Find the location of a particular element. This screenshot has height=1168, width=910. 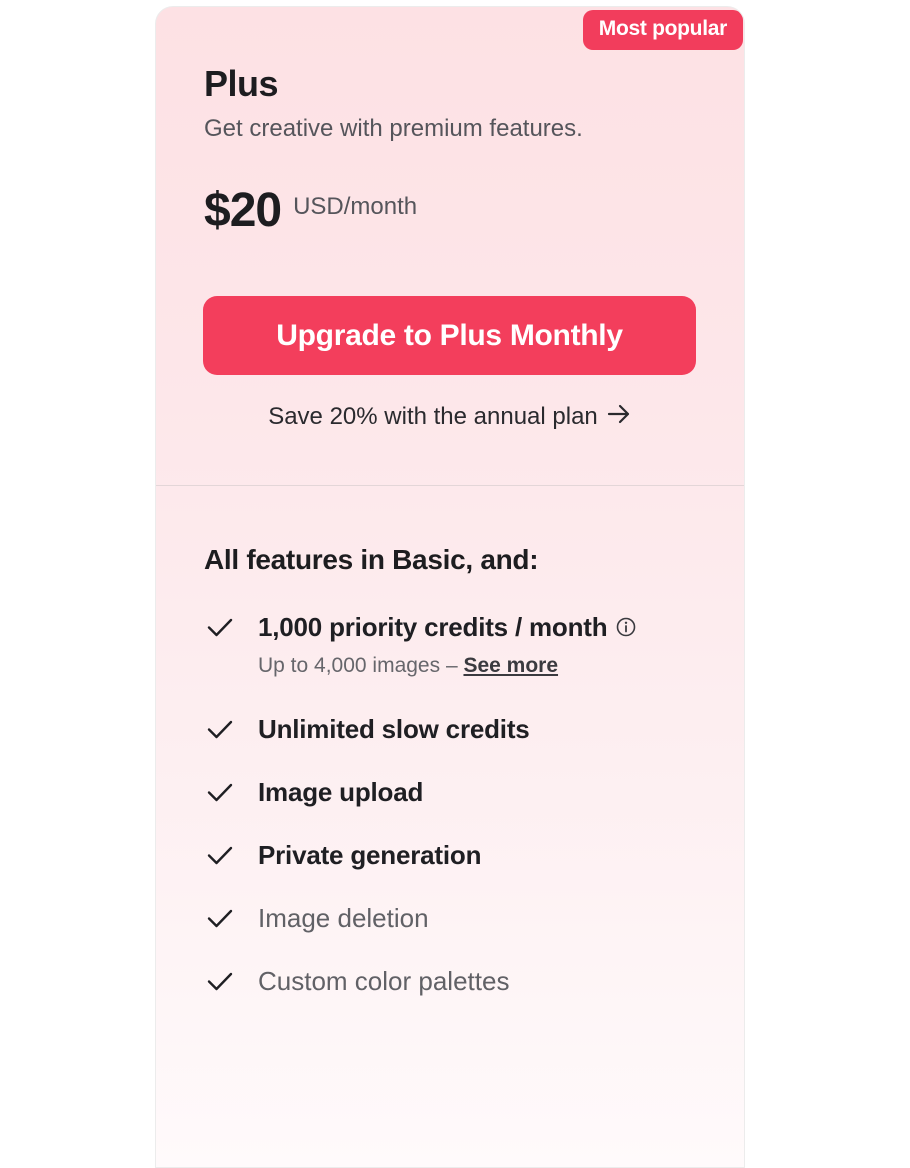

plan-name: Plus is located at coordinates (241, 83).